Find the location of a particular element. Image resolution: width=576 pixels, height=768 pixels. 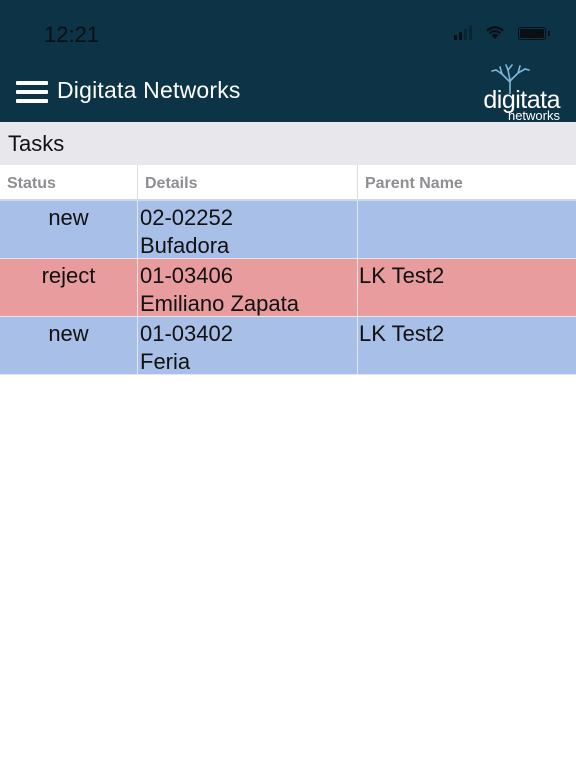

status-cell: reject is located at coordinates (69, 287).